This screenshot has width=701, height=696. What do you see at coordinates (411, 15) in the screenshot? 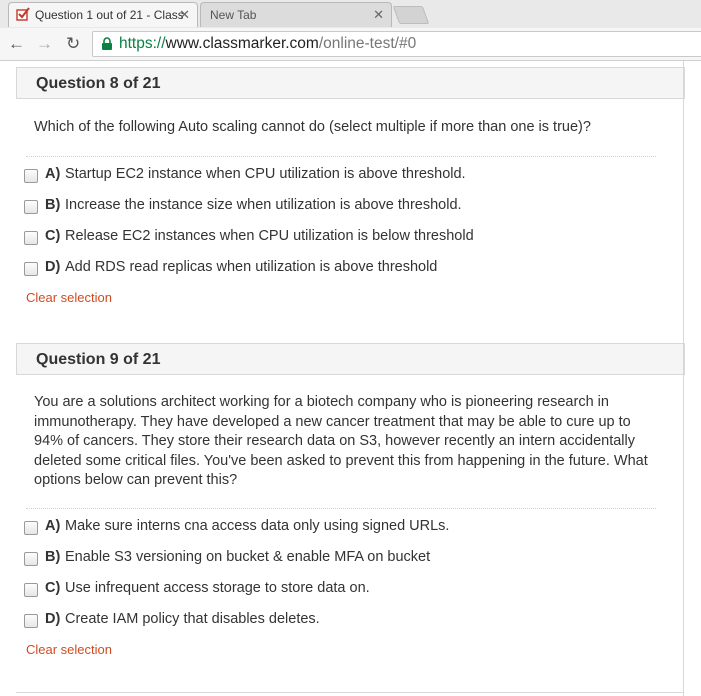
I see `new-tab-button` at bounding box center [411, 15].